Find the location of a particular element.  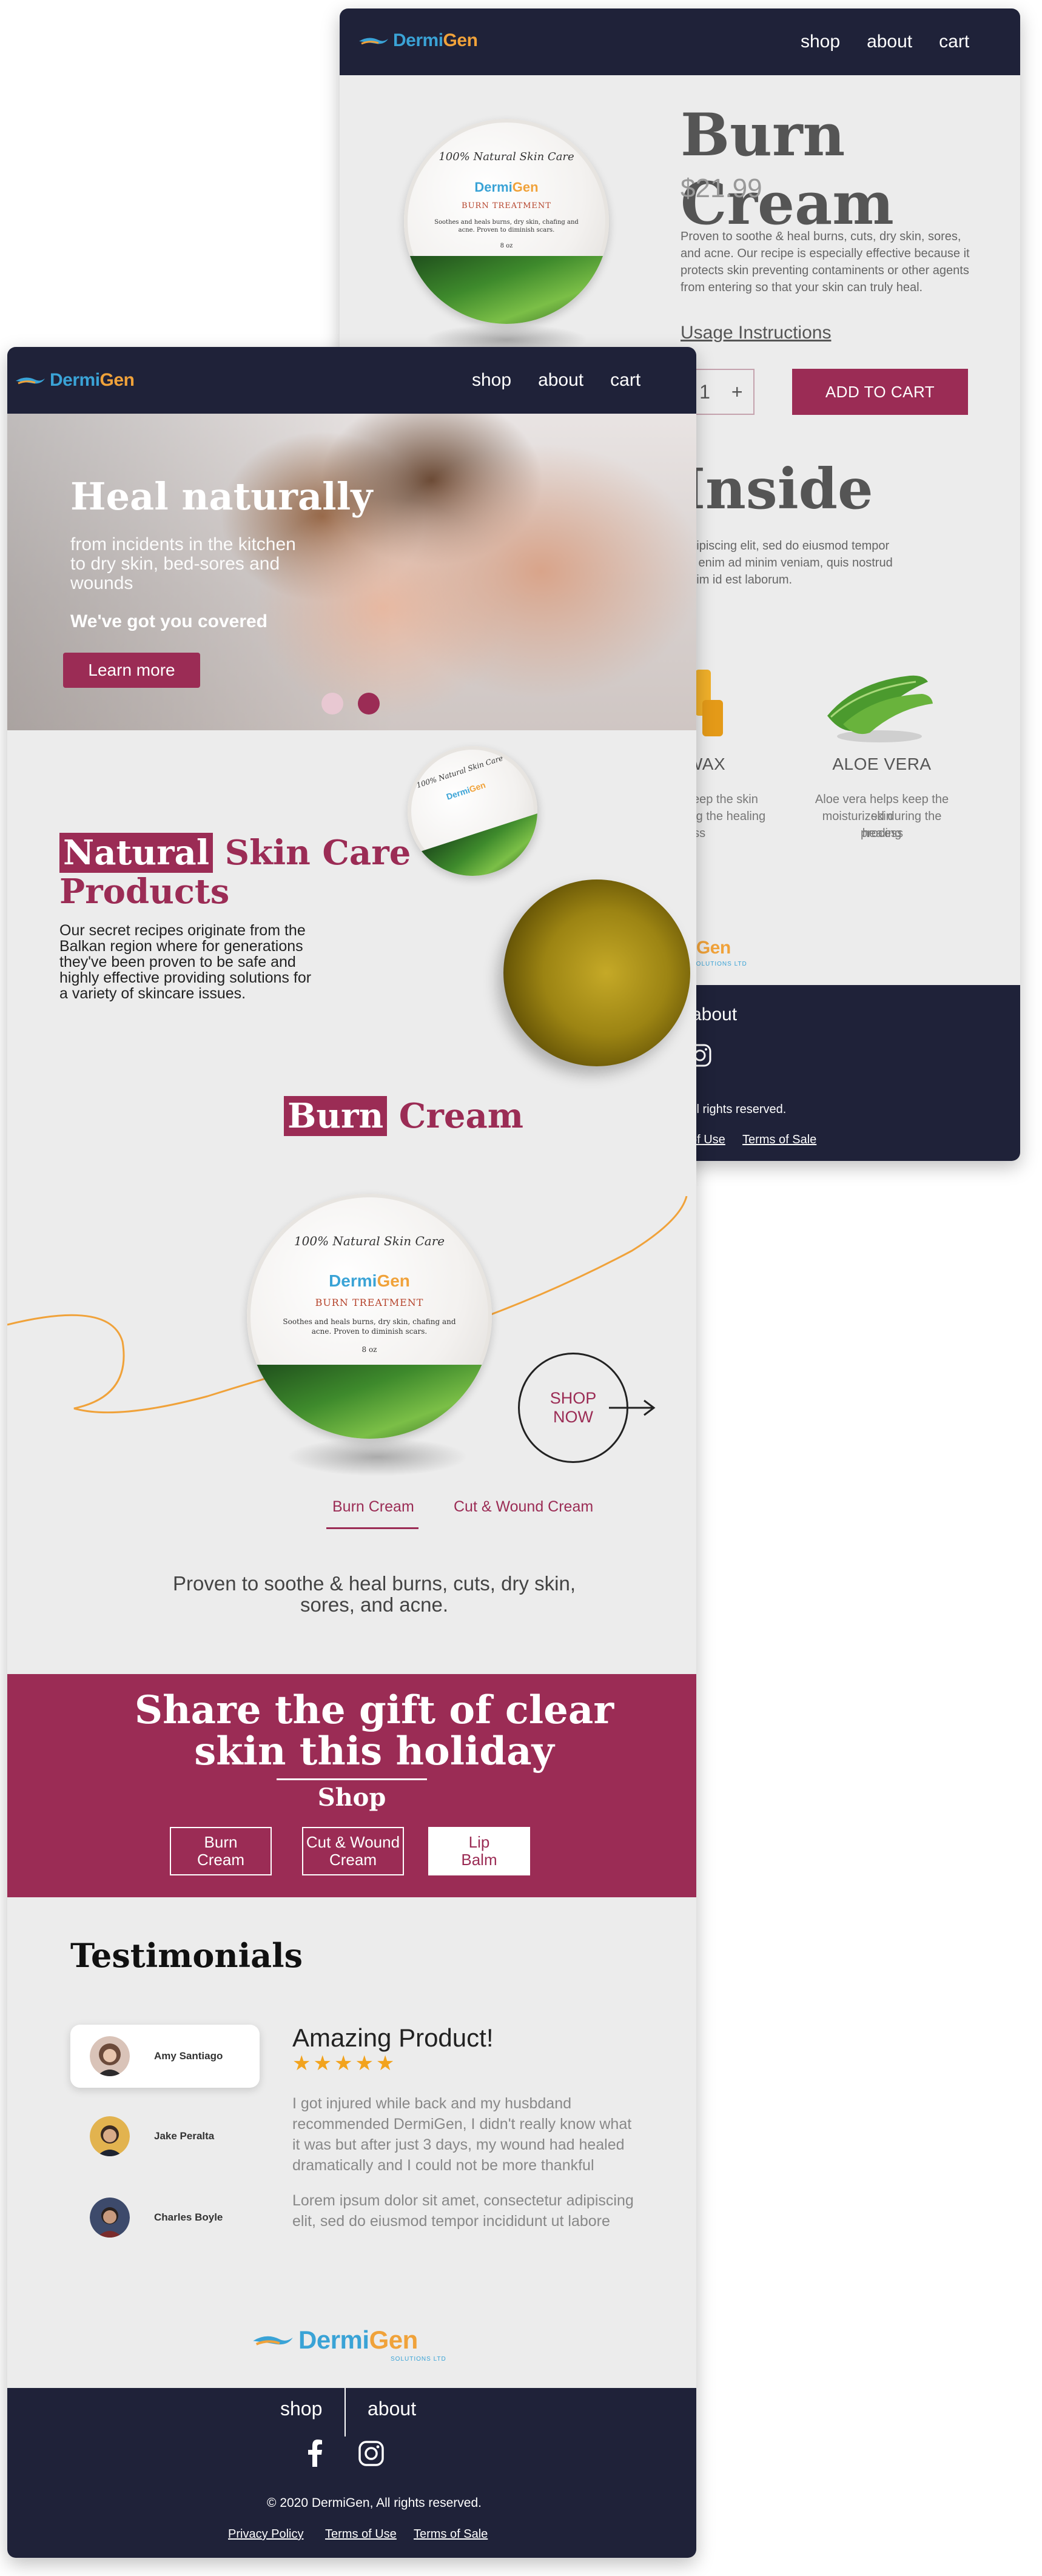

natural-body-line3: they've been proven to be safe and is located at coordinates (178, 961).